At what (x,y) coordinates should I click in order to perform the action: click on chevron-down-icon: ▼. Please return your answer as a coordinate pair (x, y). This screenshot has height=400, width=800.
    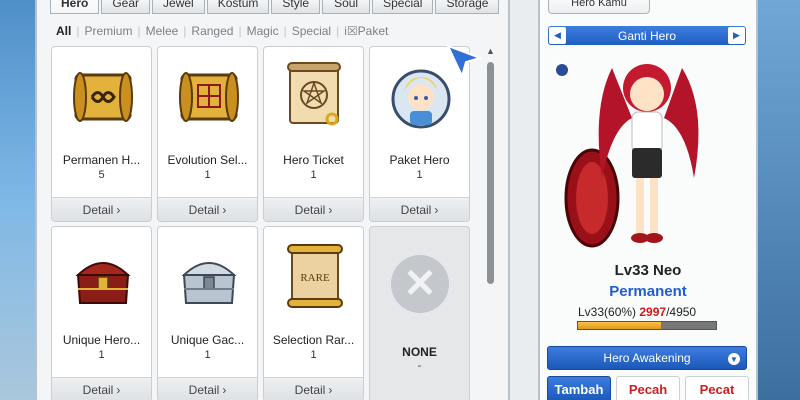
    Looking at the image, I should click on (734, 359).